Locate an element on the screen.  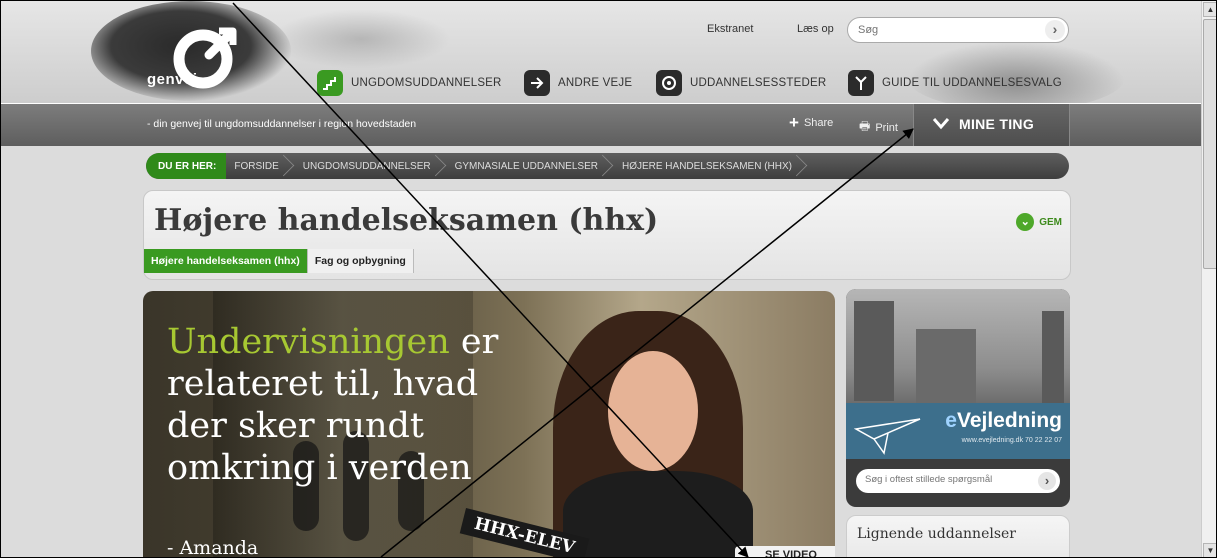
faq-search: › is located at coordinates (958, 481).